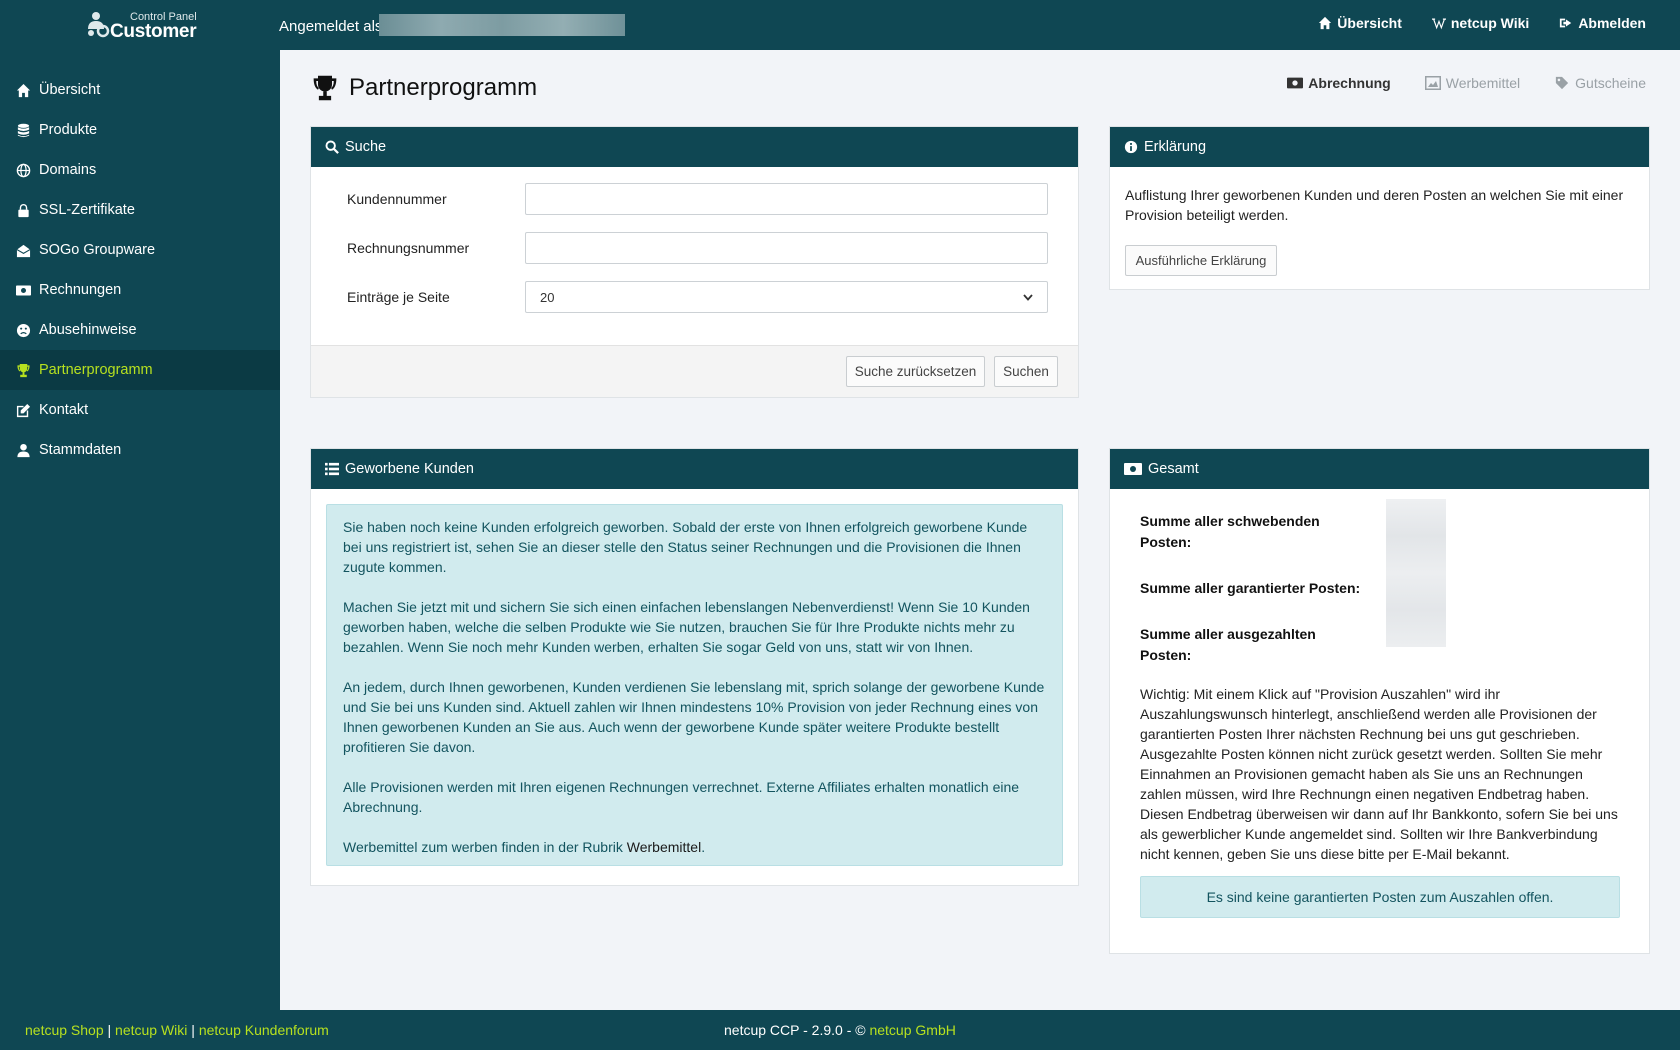 The image size is (1680, 1050). Describe the element at coordinates (1379, 469) in the screenshot. I see `total-panel-header: Gesamt` at that location.